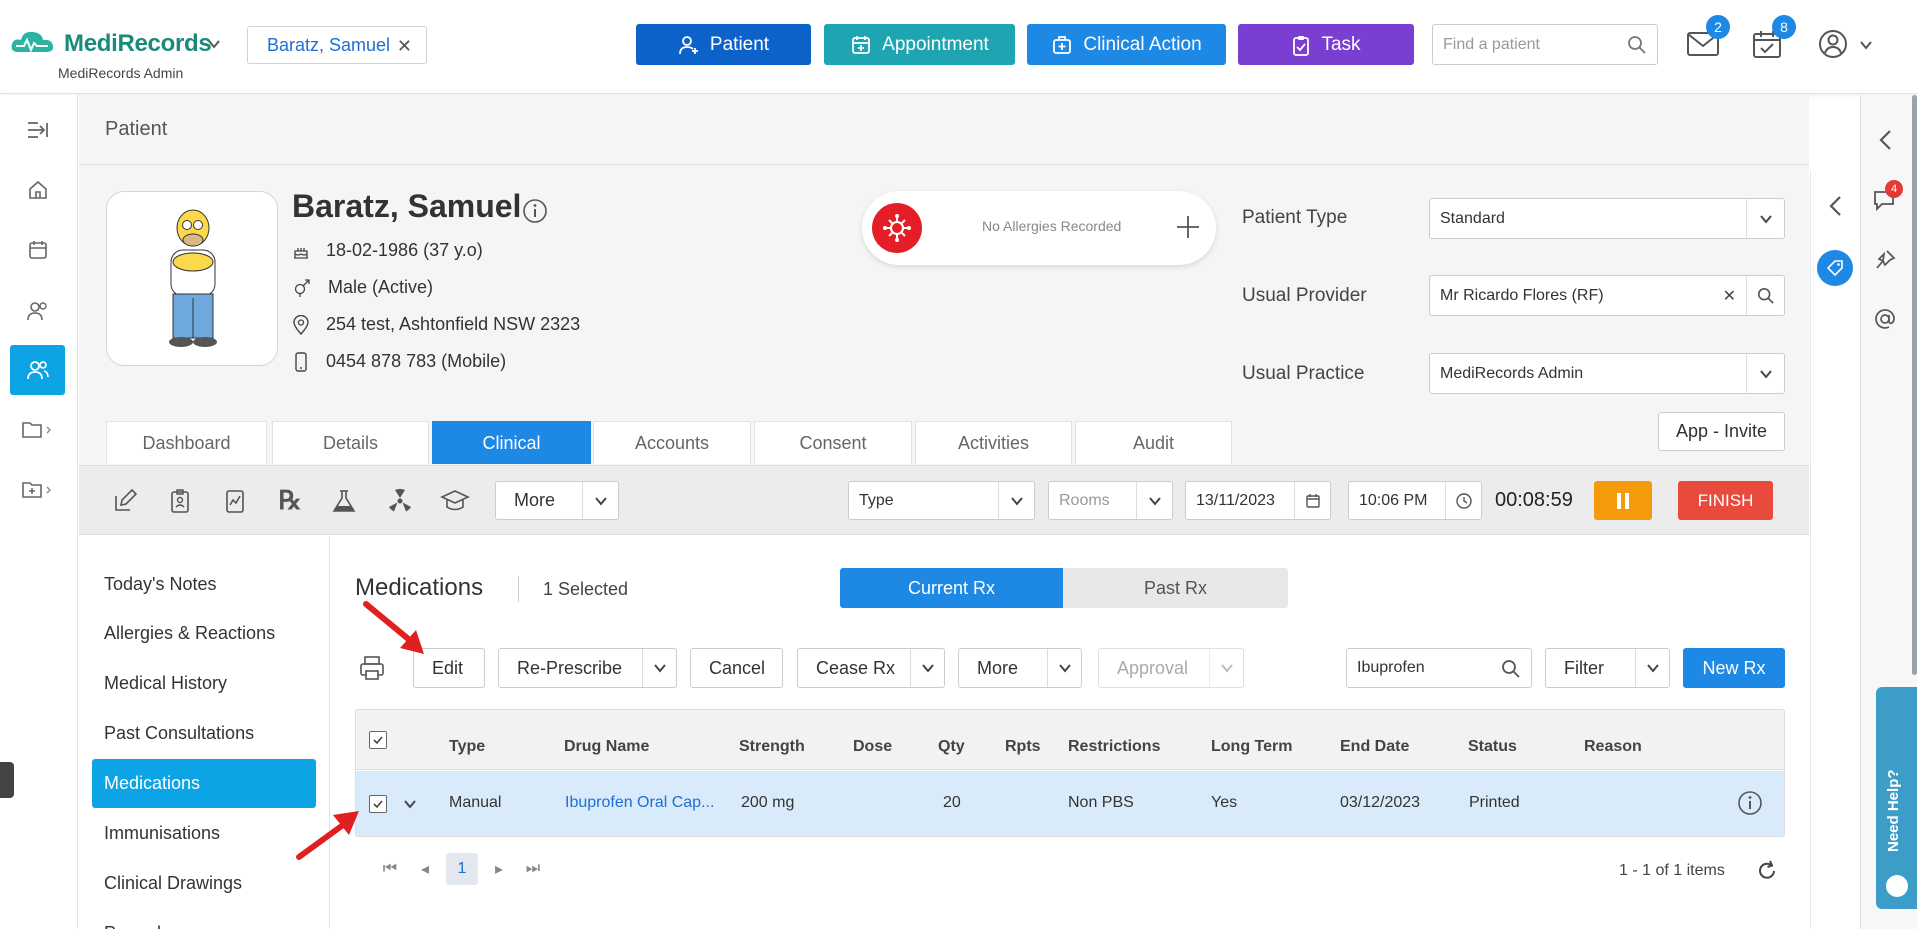 This screenshot has width=1917, height=929. I want to click on new-task-button: Task, so click(1326, 44).